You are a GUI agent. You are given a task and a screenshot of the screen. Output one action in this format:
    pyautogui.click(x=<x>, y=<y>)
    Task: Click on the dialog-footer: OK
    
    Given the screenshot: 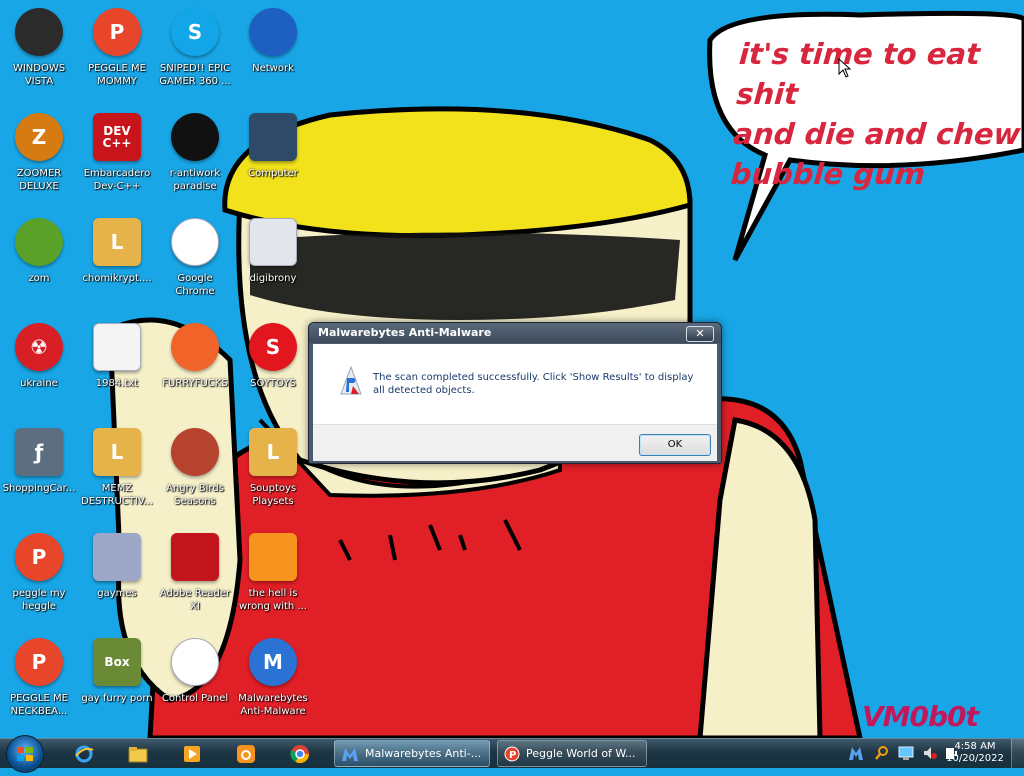 What is the action you would take?
    pyautogui.click(x=515, y=442)
    